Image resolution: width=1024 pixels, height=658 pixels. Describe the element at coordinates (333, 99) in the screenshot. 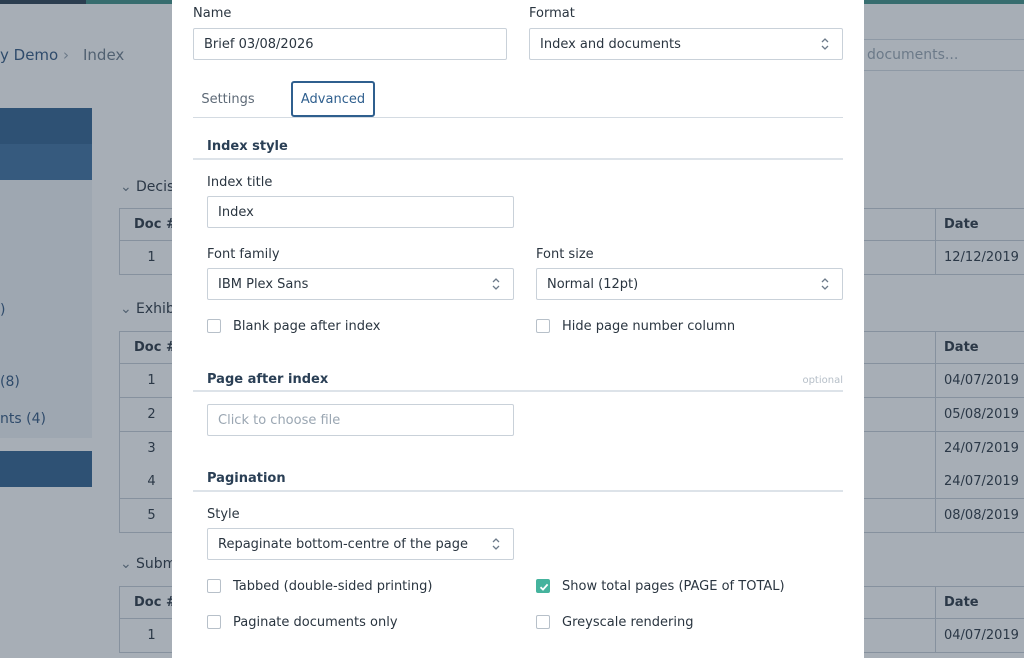

I see `tab-advanced: Advanced` at that location.